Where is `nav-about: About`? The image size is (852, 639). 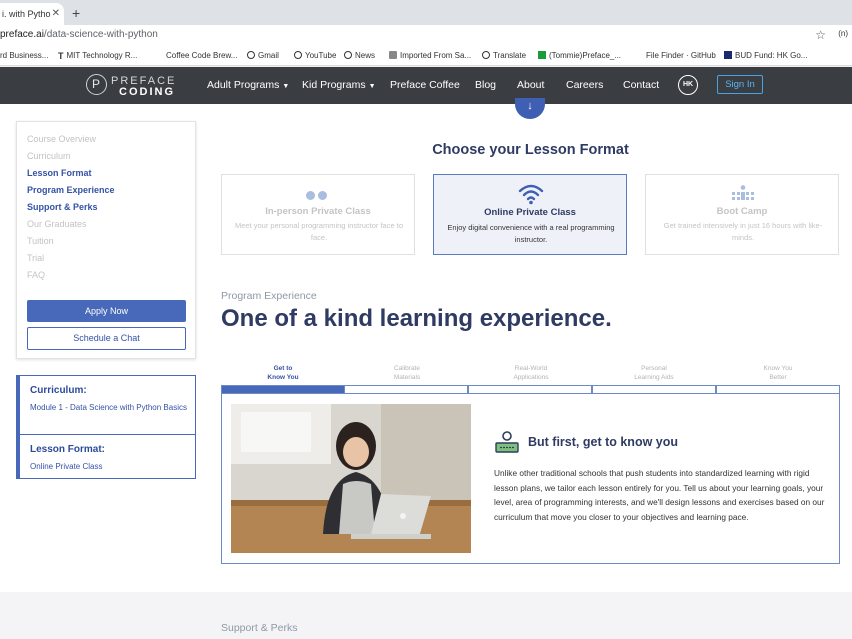
nav-about: About is located at coordinates (530, 85).